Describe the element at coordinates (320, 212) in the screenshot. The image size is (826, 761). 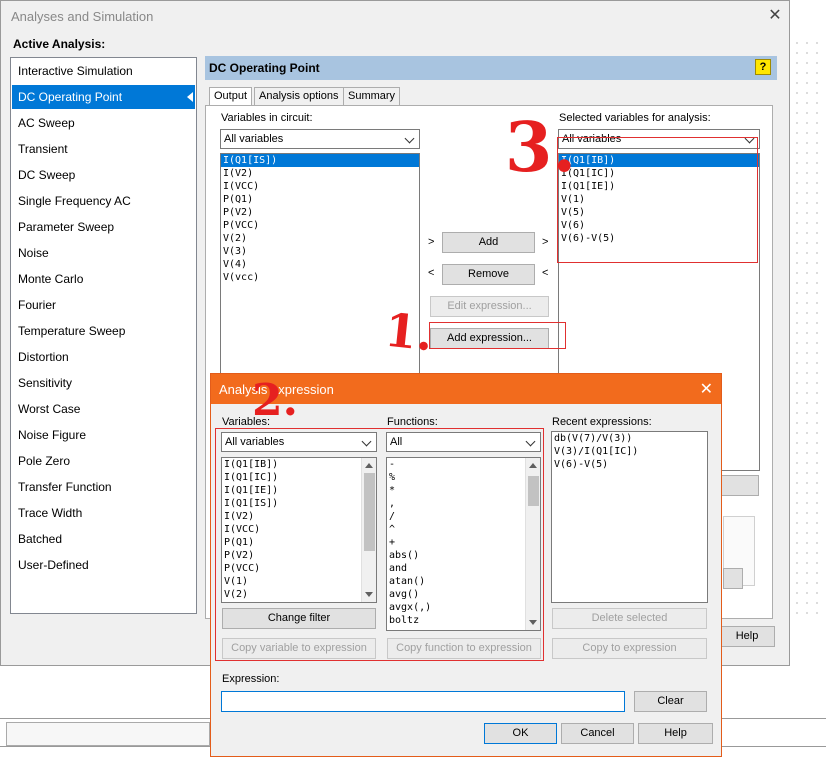
I see `variable-item: P(V2)` at that location.